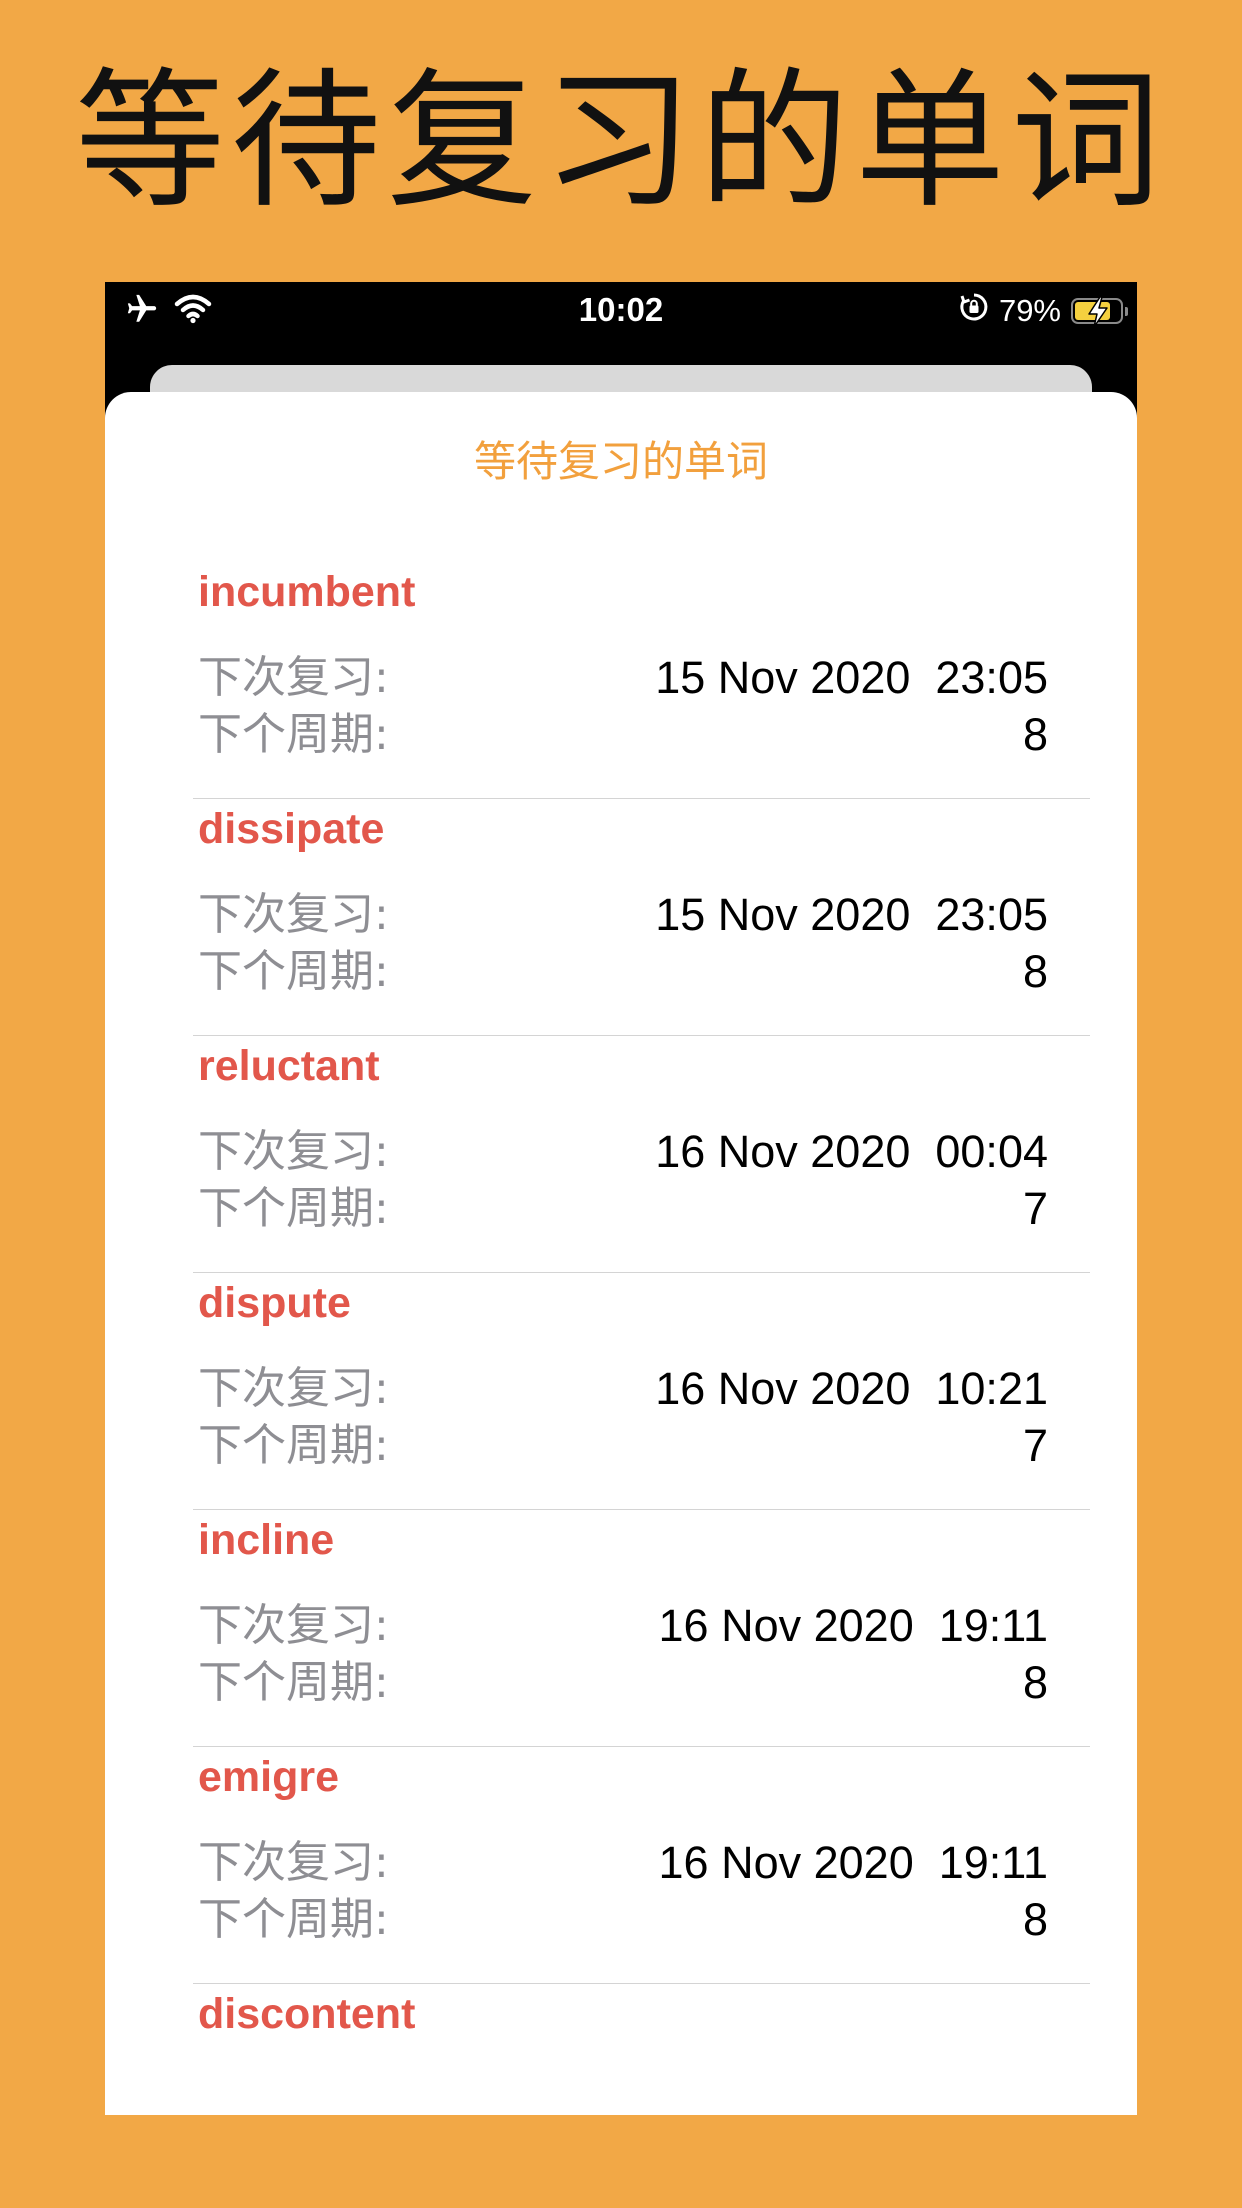 Image resolution: width=1242 pixels, height=2208 pixels. I want to click on word-row: dispute 下次复习: 16 Nov 2020 10:21 下个周期: 7, so click(641, 1391).